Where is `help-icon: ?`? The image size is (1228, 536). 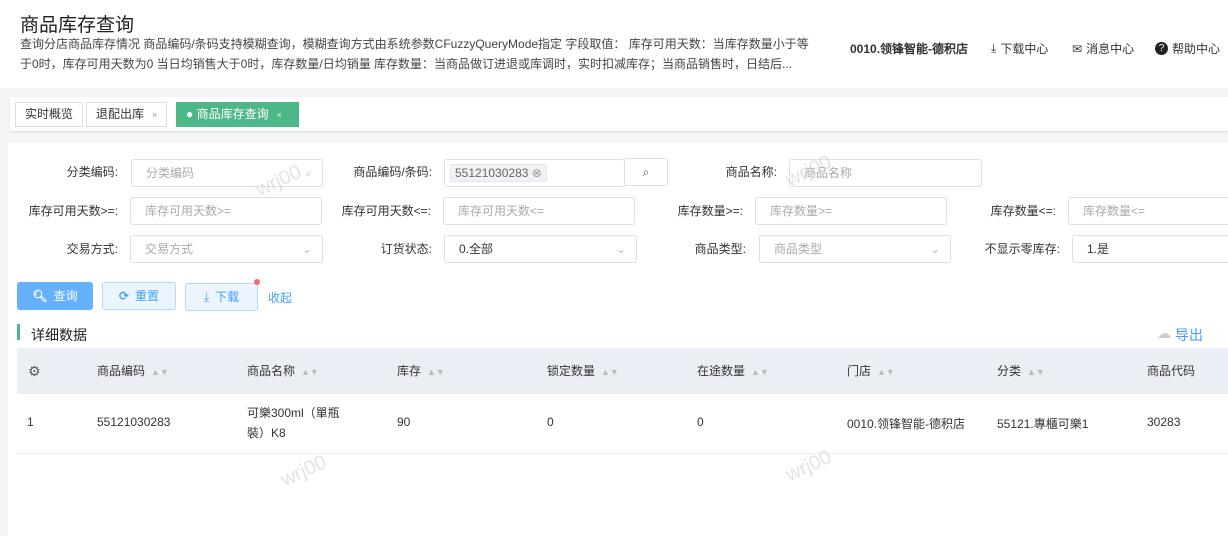
help-icon: ? is located at coordinates (1161, 48).